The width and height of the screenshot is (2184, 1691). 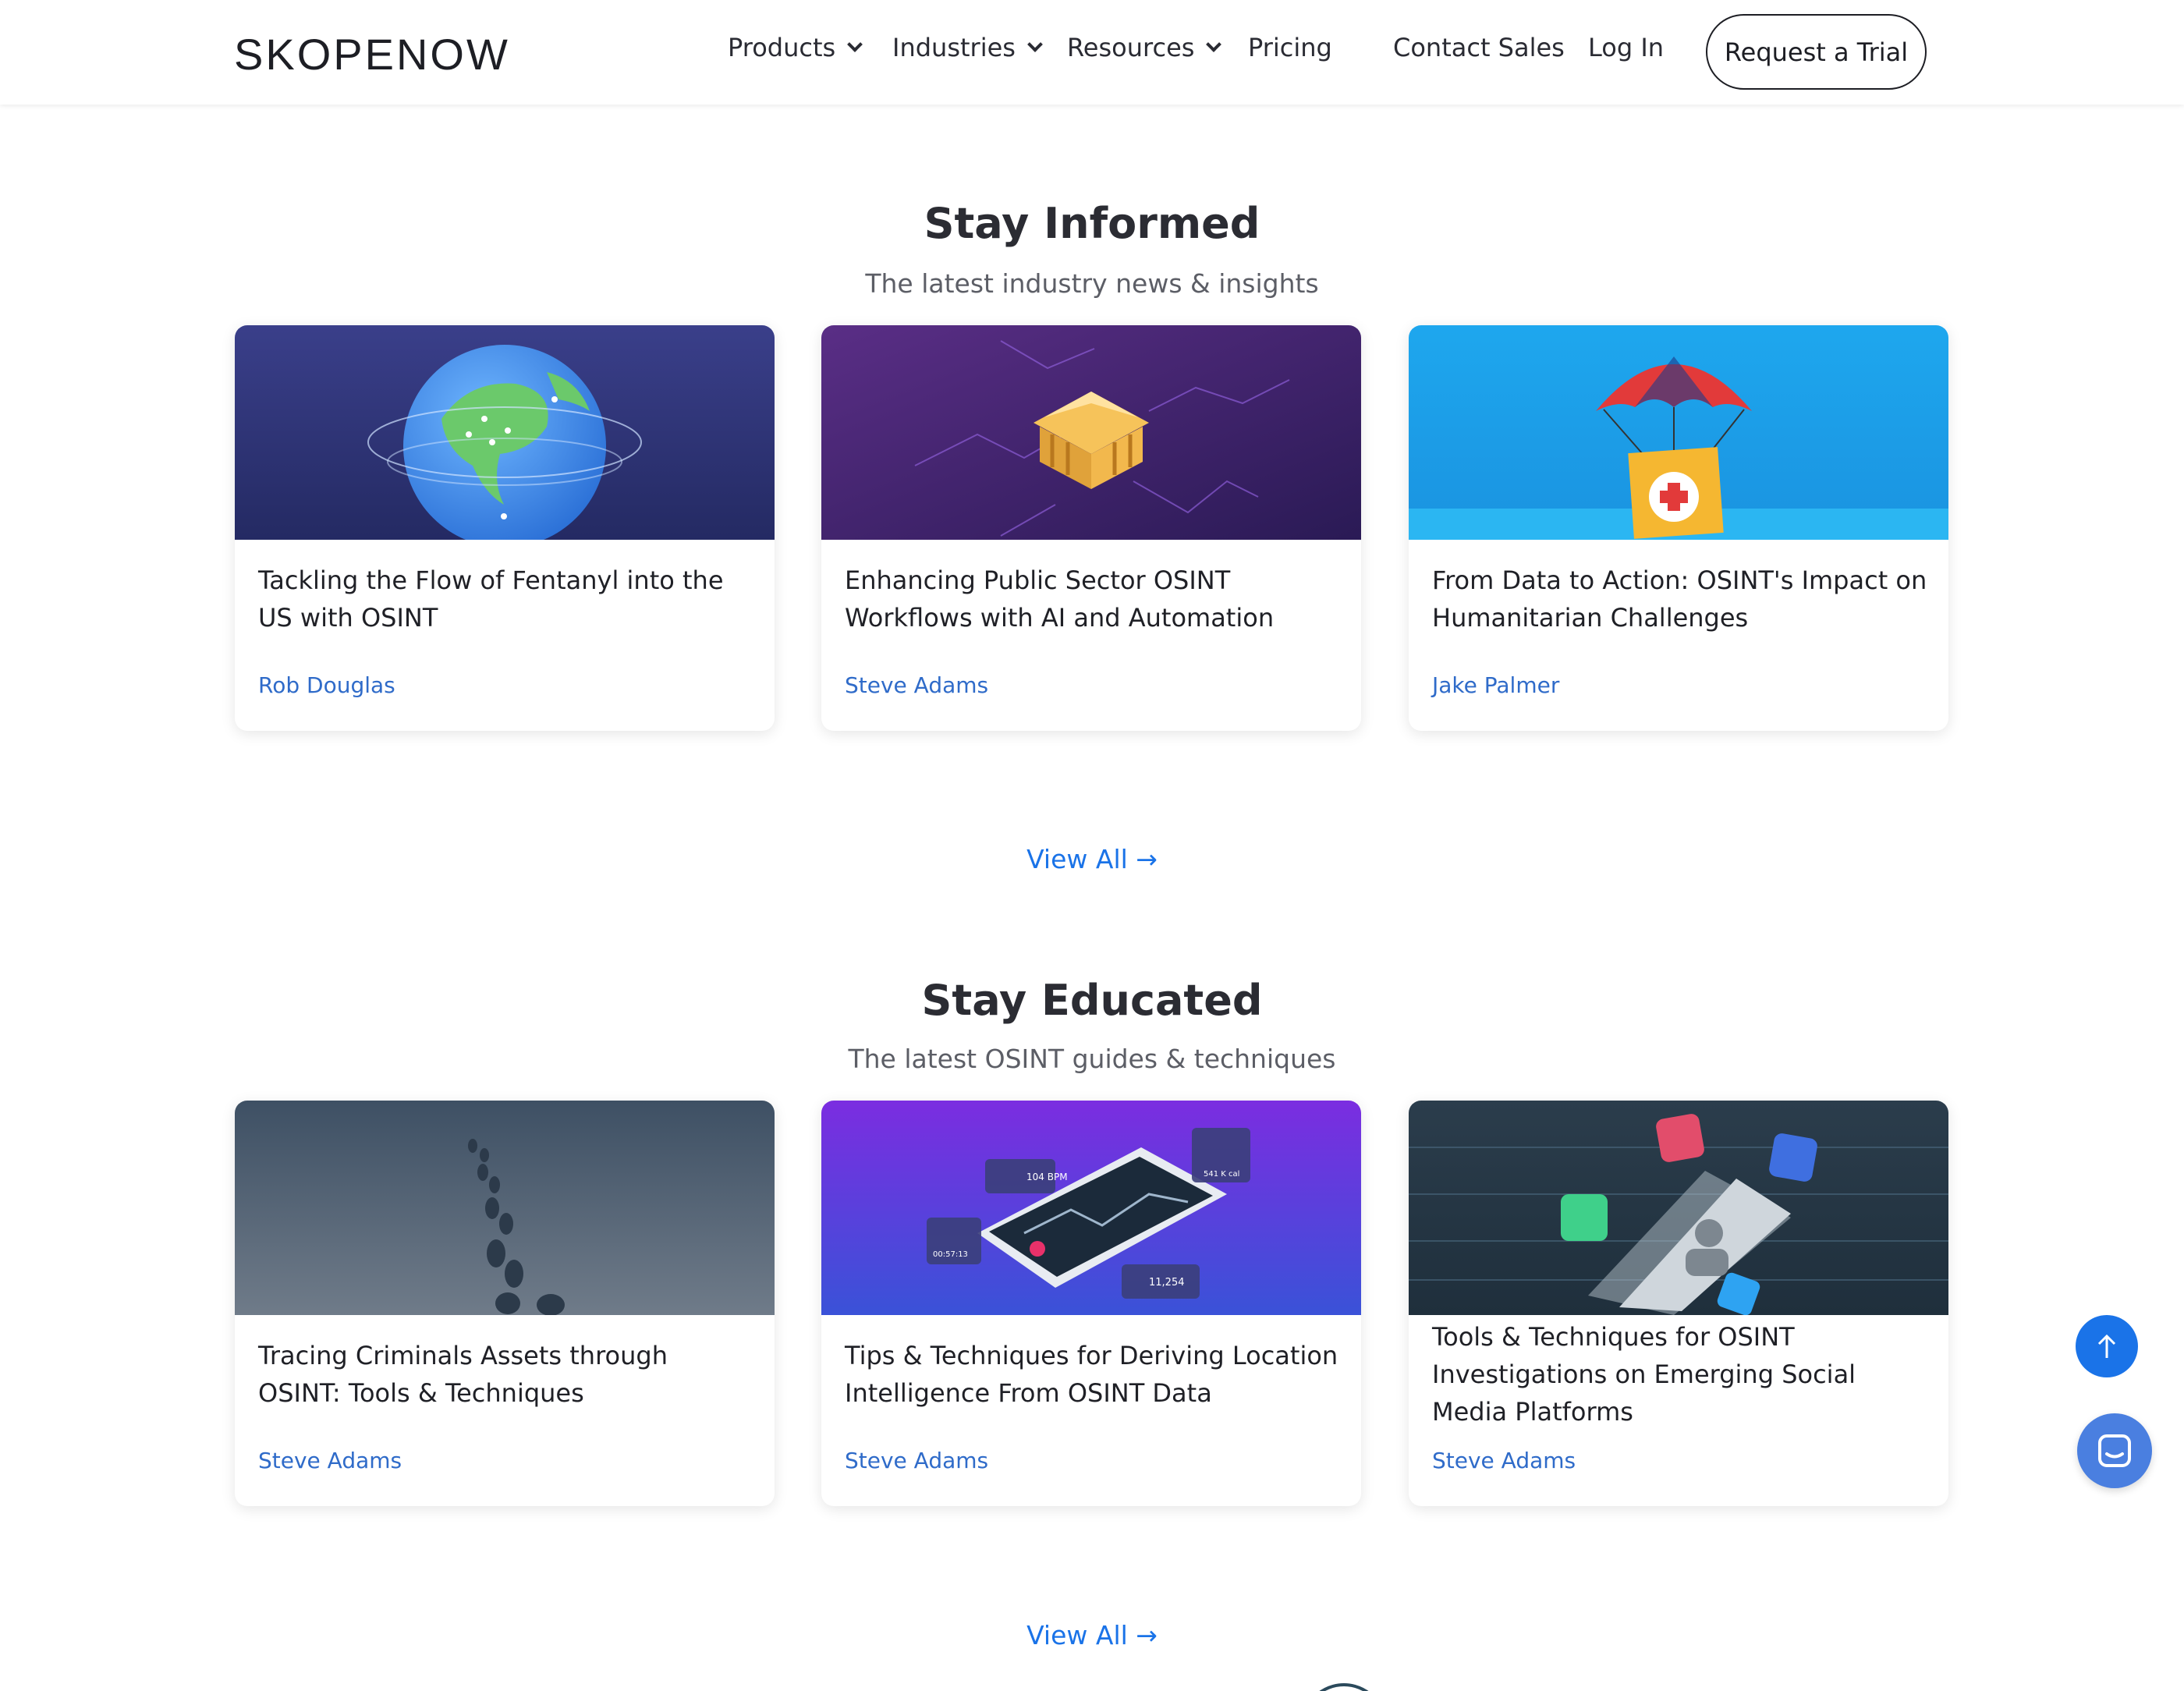 I want to click on section-subtitle-informed: The latest industry news & insights, so click(x=1092, y=283).